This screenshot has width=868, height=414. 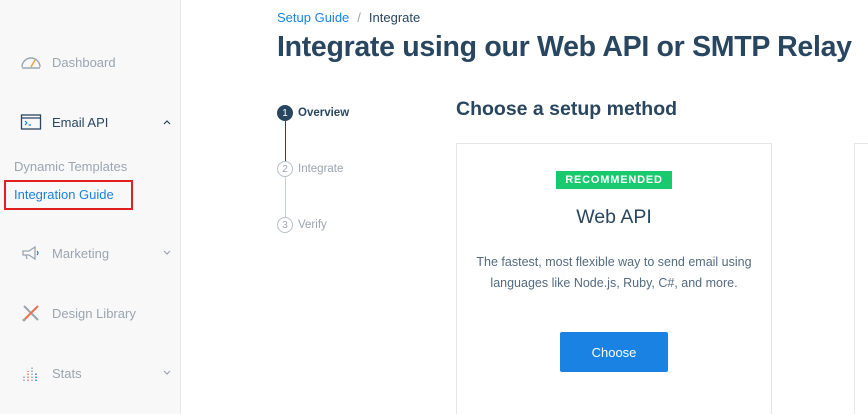 What do you see at coordinates (394, 17) in the screenshot?
I see `breadcrumb-current: Integrate` at bounding box center [394, 17].